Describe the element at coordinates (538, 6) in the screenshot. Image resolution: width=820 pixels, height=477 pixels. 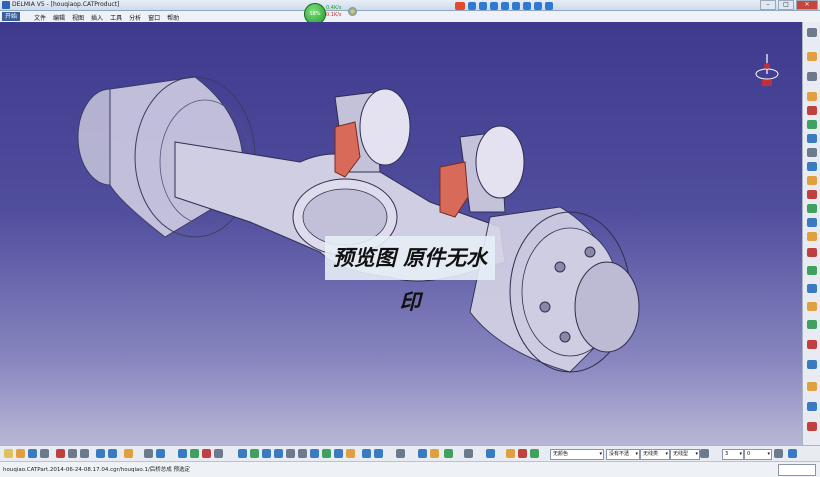
I see `ime-shirt-icon` at that location.